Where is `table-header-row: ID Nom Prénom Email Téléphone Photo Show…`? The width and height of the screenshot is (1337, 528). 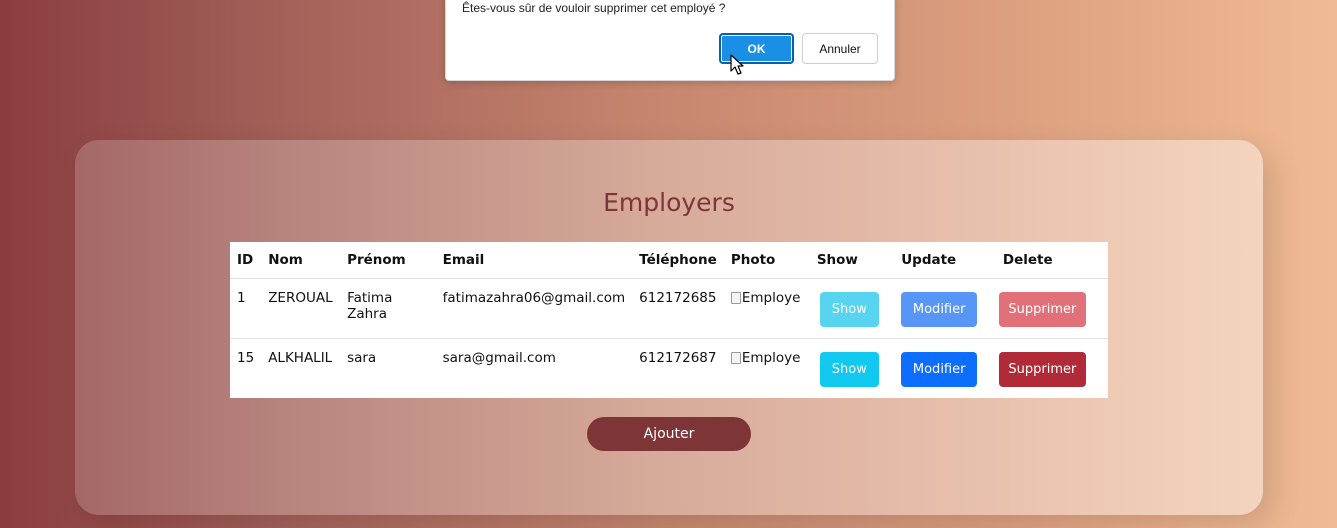 table-header-row: ID Nom Prénom Email Téléphone Photo Show… is located at coordinates (669, 260).